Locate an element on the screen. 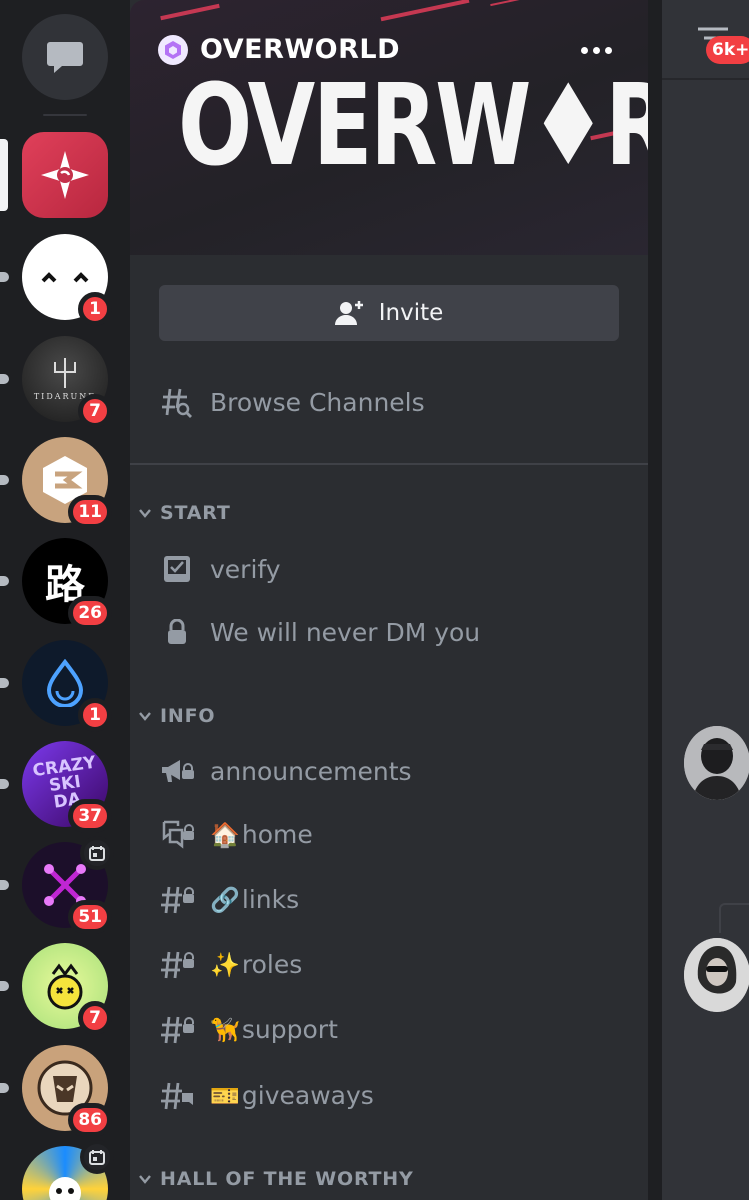 The height and width of the screenshot is (1200, 749). channel-links: 🔗links is located at coordinates (389, 899).